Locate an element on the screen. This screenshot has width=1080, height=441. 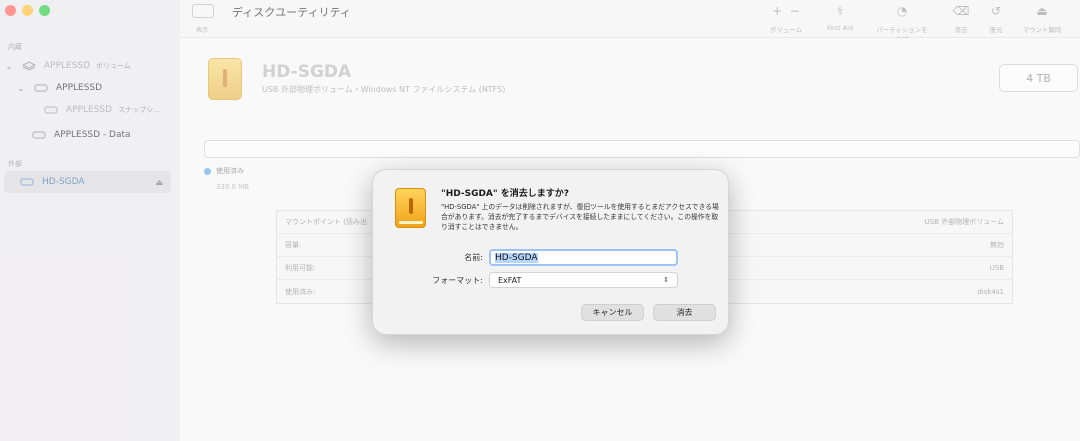
format-label: フォーマット: is located at coordinates (457, 280).